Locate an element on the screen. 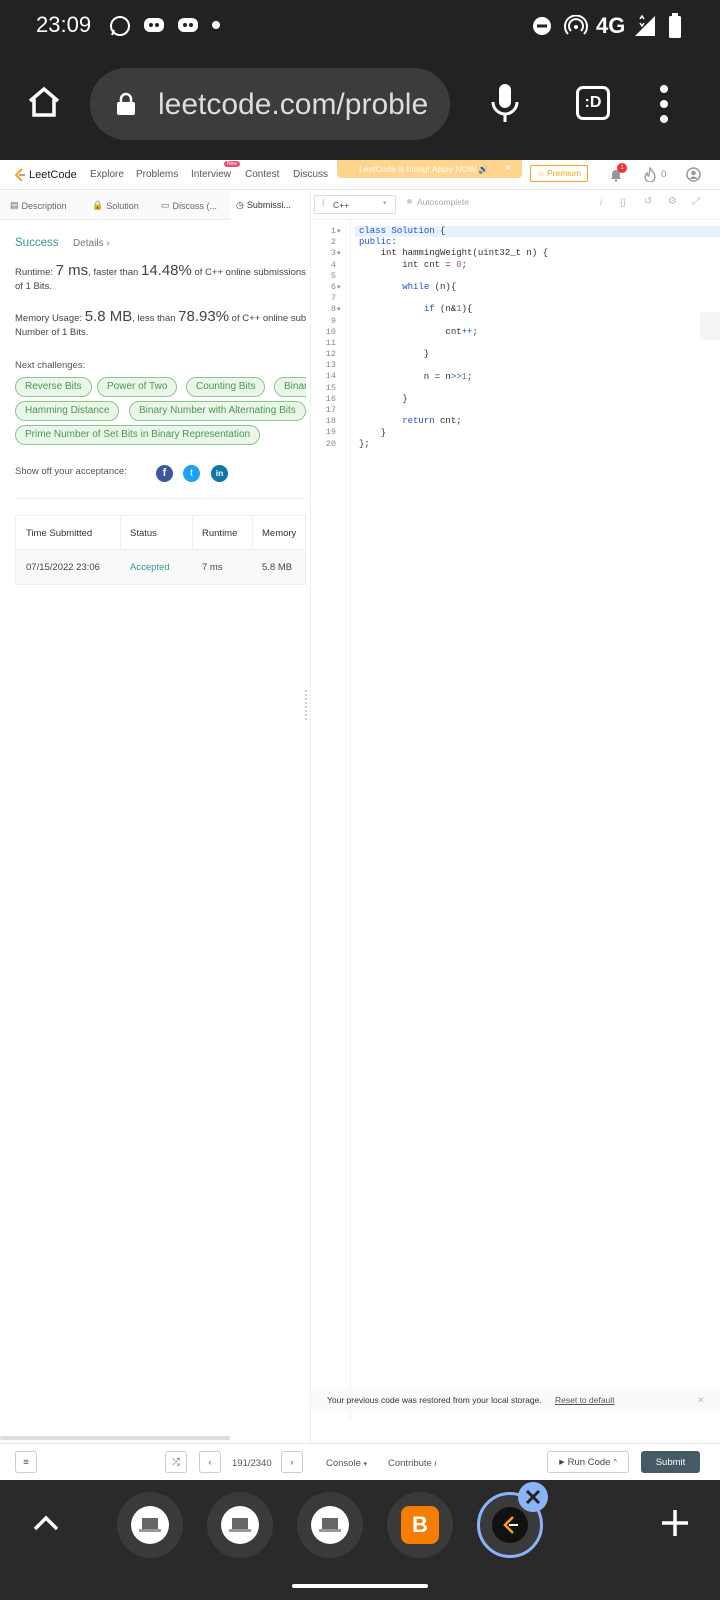  problem-counter: 191/2340 is located at coordinates (252, 1463).